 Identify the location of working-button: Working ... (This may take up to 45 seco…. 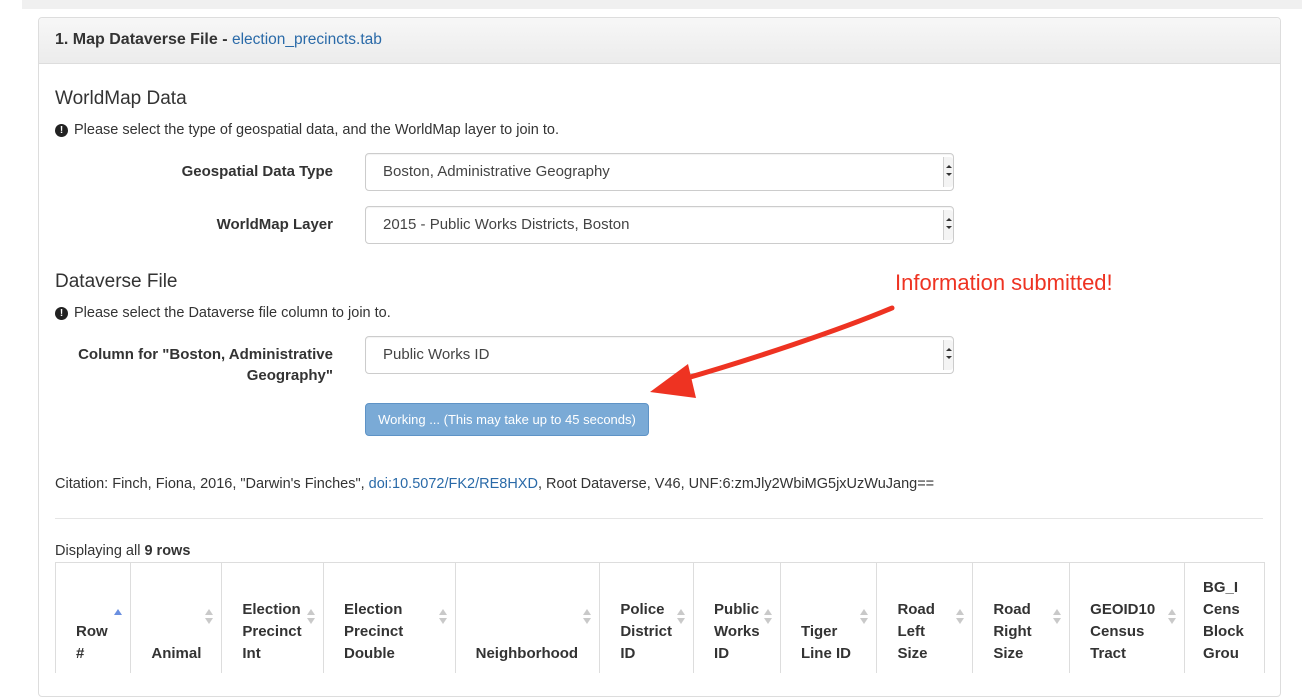
(507, 419).